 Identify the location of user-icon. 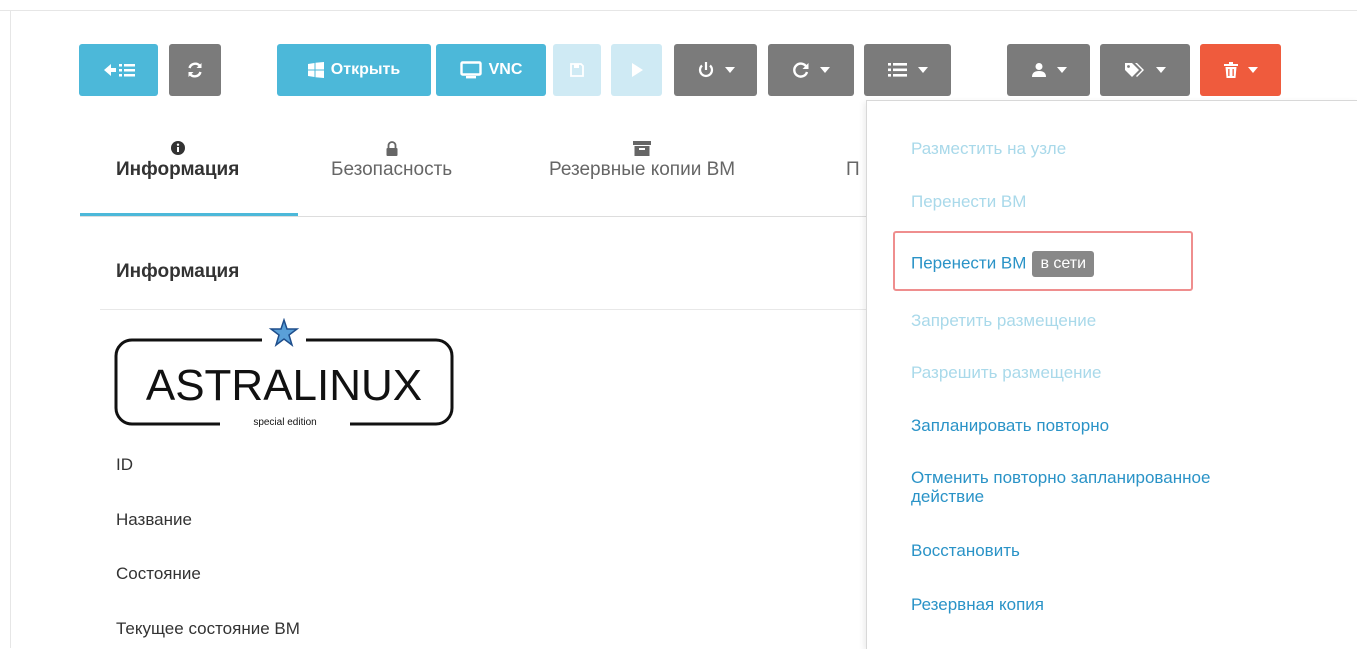
(1039, 70).